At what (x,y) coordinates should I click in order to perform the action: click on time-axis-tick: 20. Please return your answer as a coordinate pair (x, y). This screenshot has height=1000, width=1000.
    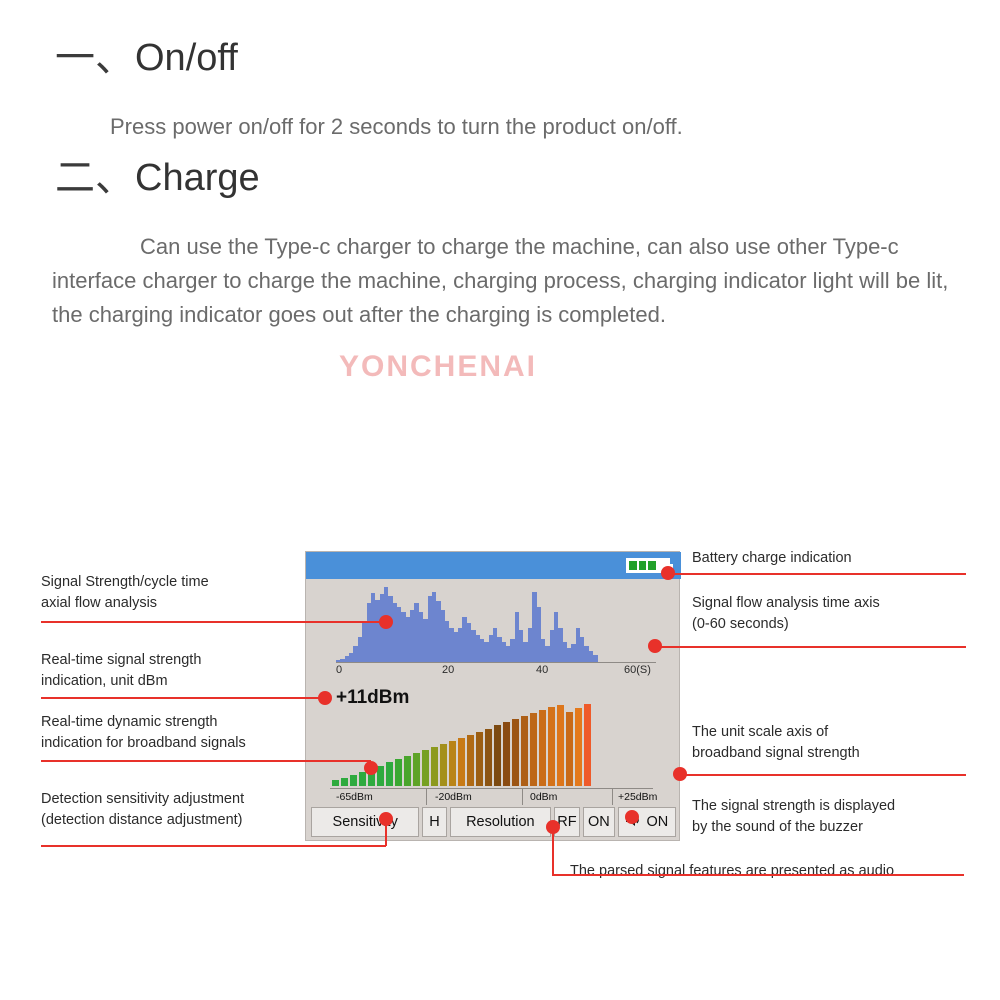
    Looking at the image, I should click on (448, 670).